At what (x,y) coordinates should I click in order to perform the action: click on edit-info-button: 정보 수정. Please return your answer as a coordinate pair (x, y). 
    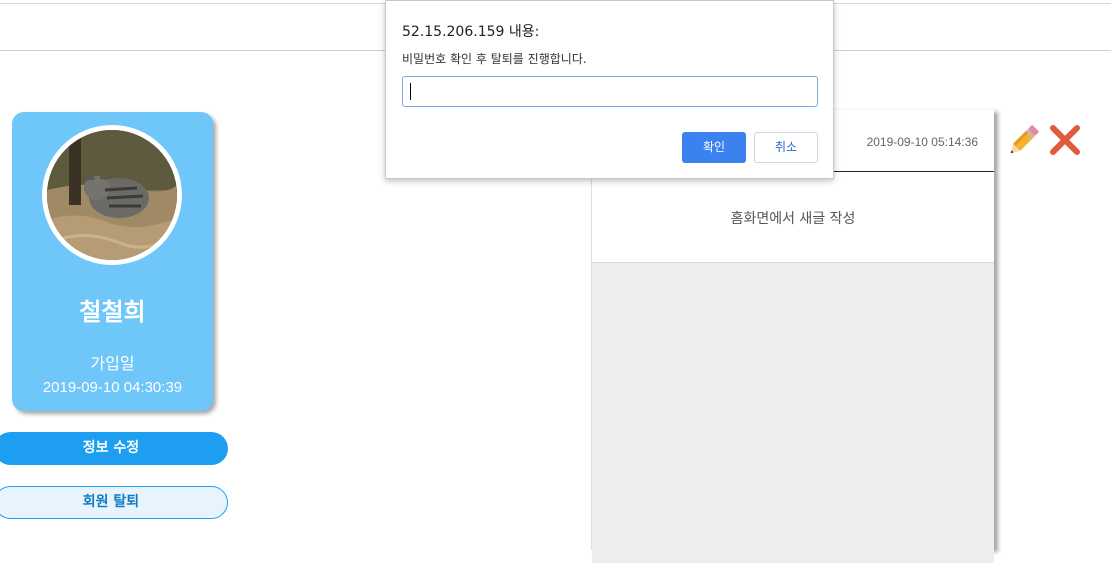
    Looking at the image, I should click on (114, 448).